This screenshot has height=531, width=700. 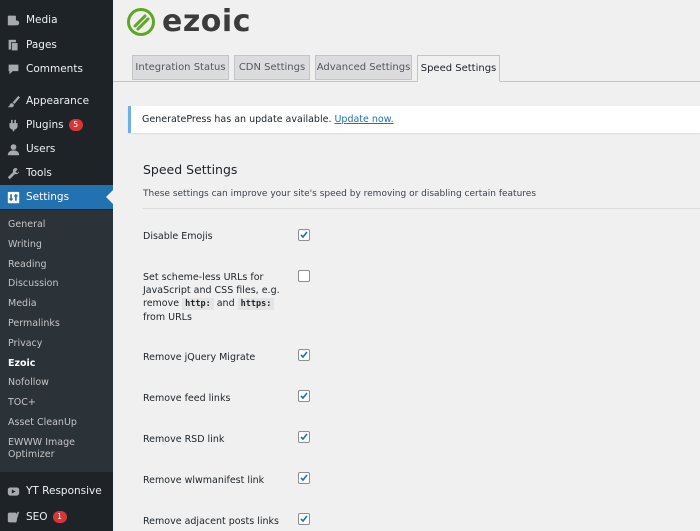 I want to click on submenu-item-reading: Reading, so click(x=58, y=265).